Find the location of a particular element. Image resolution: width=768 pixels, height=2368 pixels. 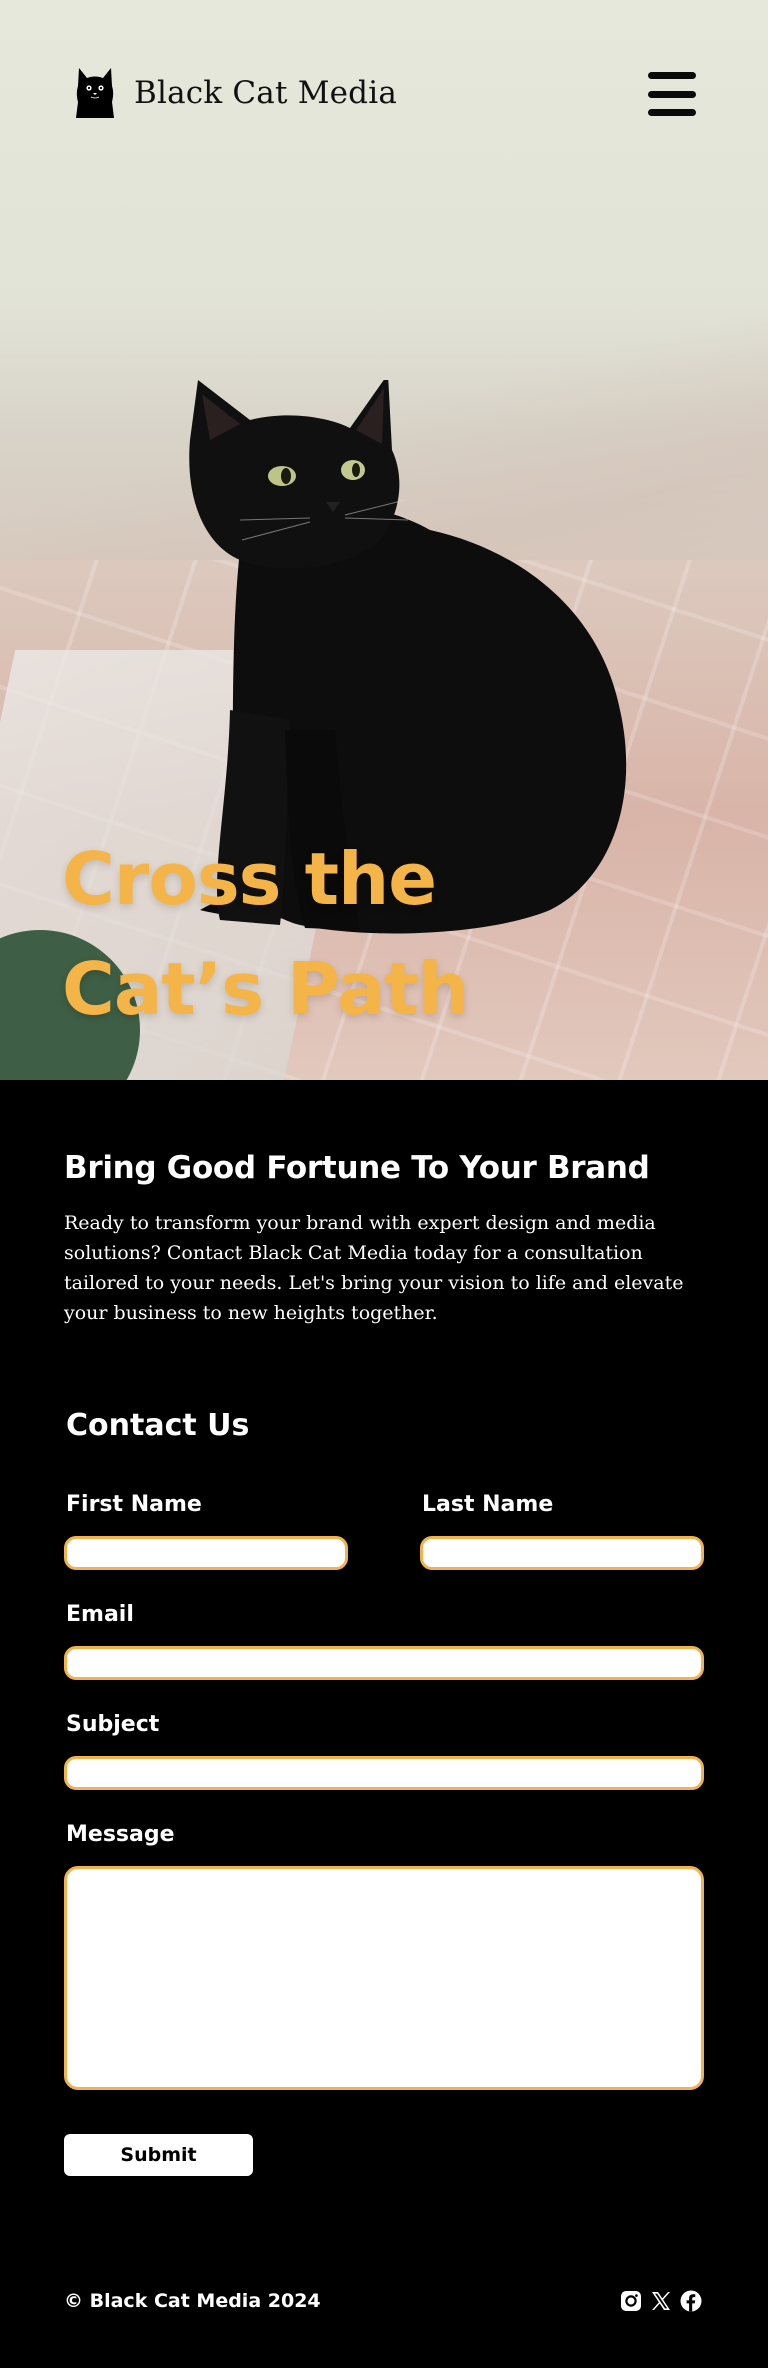

black-cat-icon is located at coordinates (95, 93).